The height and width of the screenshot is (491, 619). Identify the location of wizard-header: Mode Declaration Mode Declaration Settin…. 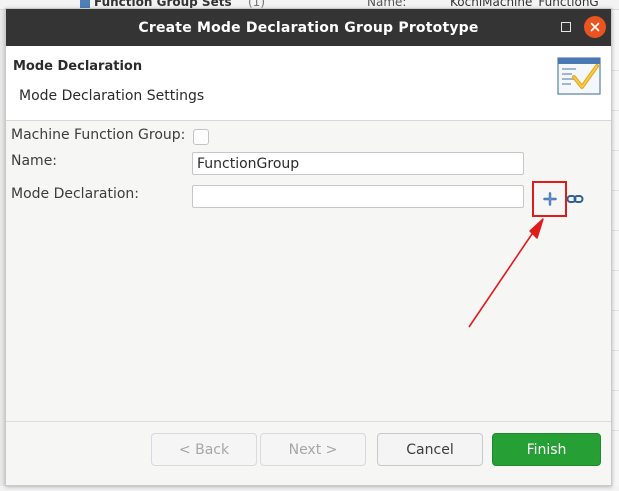
(308, 83).